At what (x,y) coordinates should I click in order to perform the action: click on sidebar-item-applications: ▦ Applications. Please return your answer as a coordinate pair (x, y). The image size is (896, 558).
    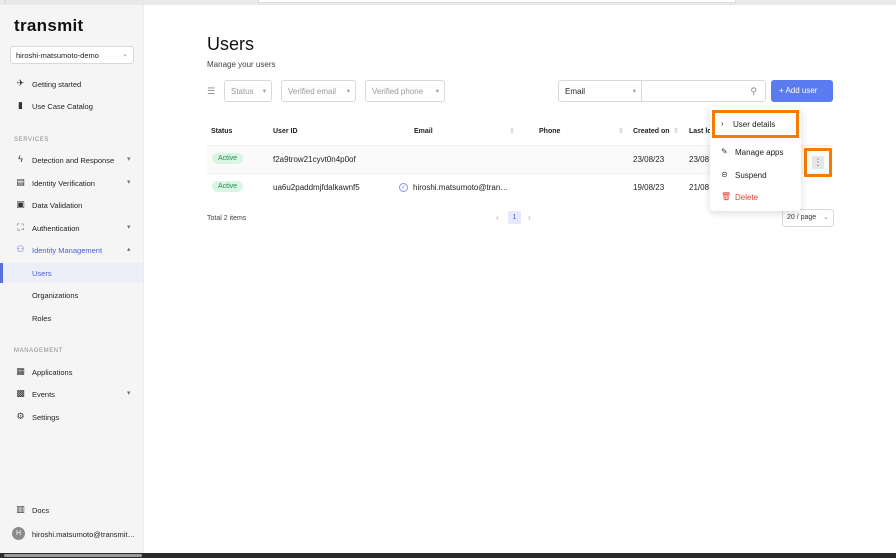
    Looking at the image, I should click on (71, 372).